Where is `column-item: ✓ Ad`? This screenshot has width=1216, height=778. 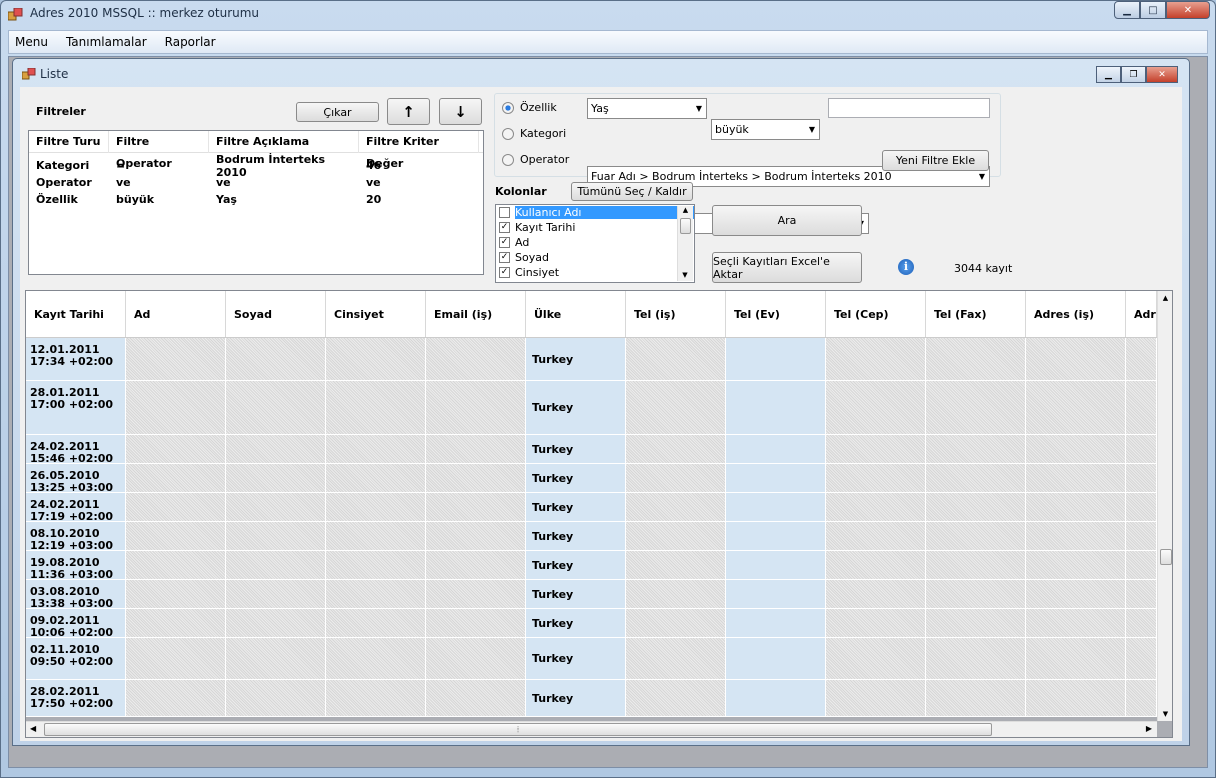
column-item: ✓ Ad is located at coordinates (595, 242).